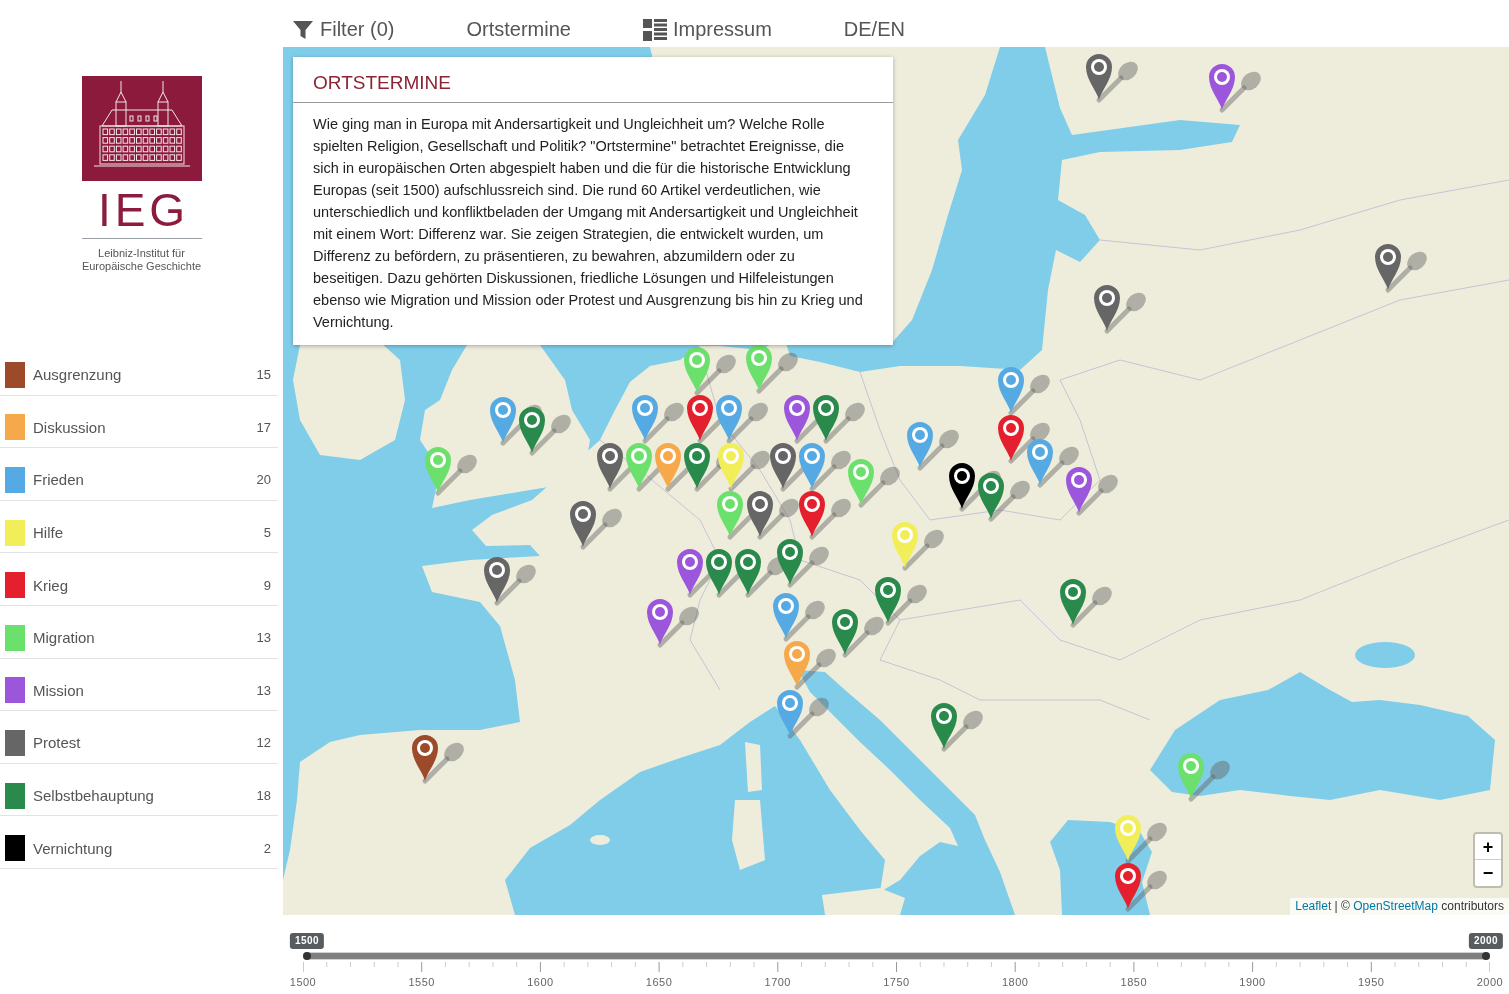  What do you see at coordinates (303, 982) in the screenshot?
I see `tick-label: 1500` at bounding box center [303, 982].